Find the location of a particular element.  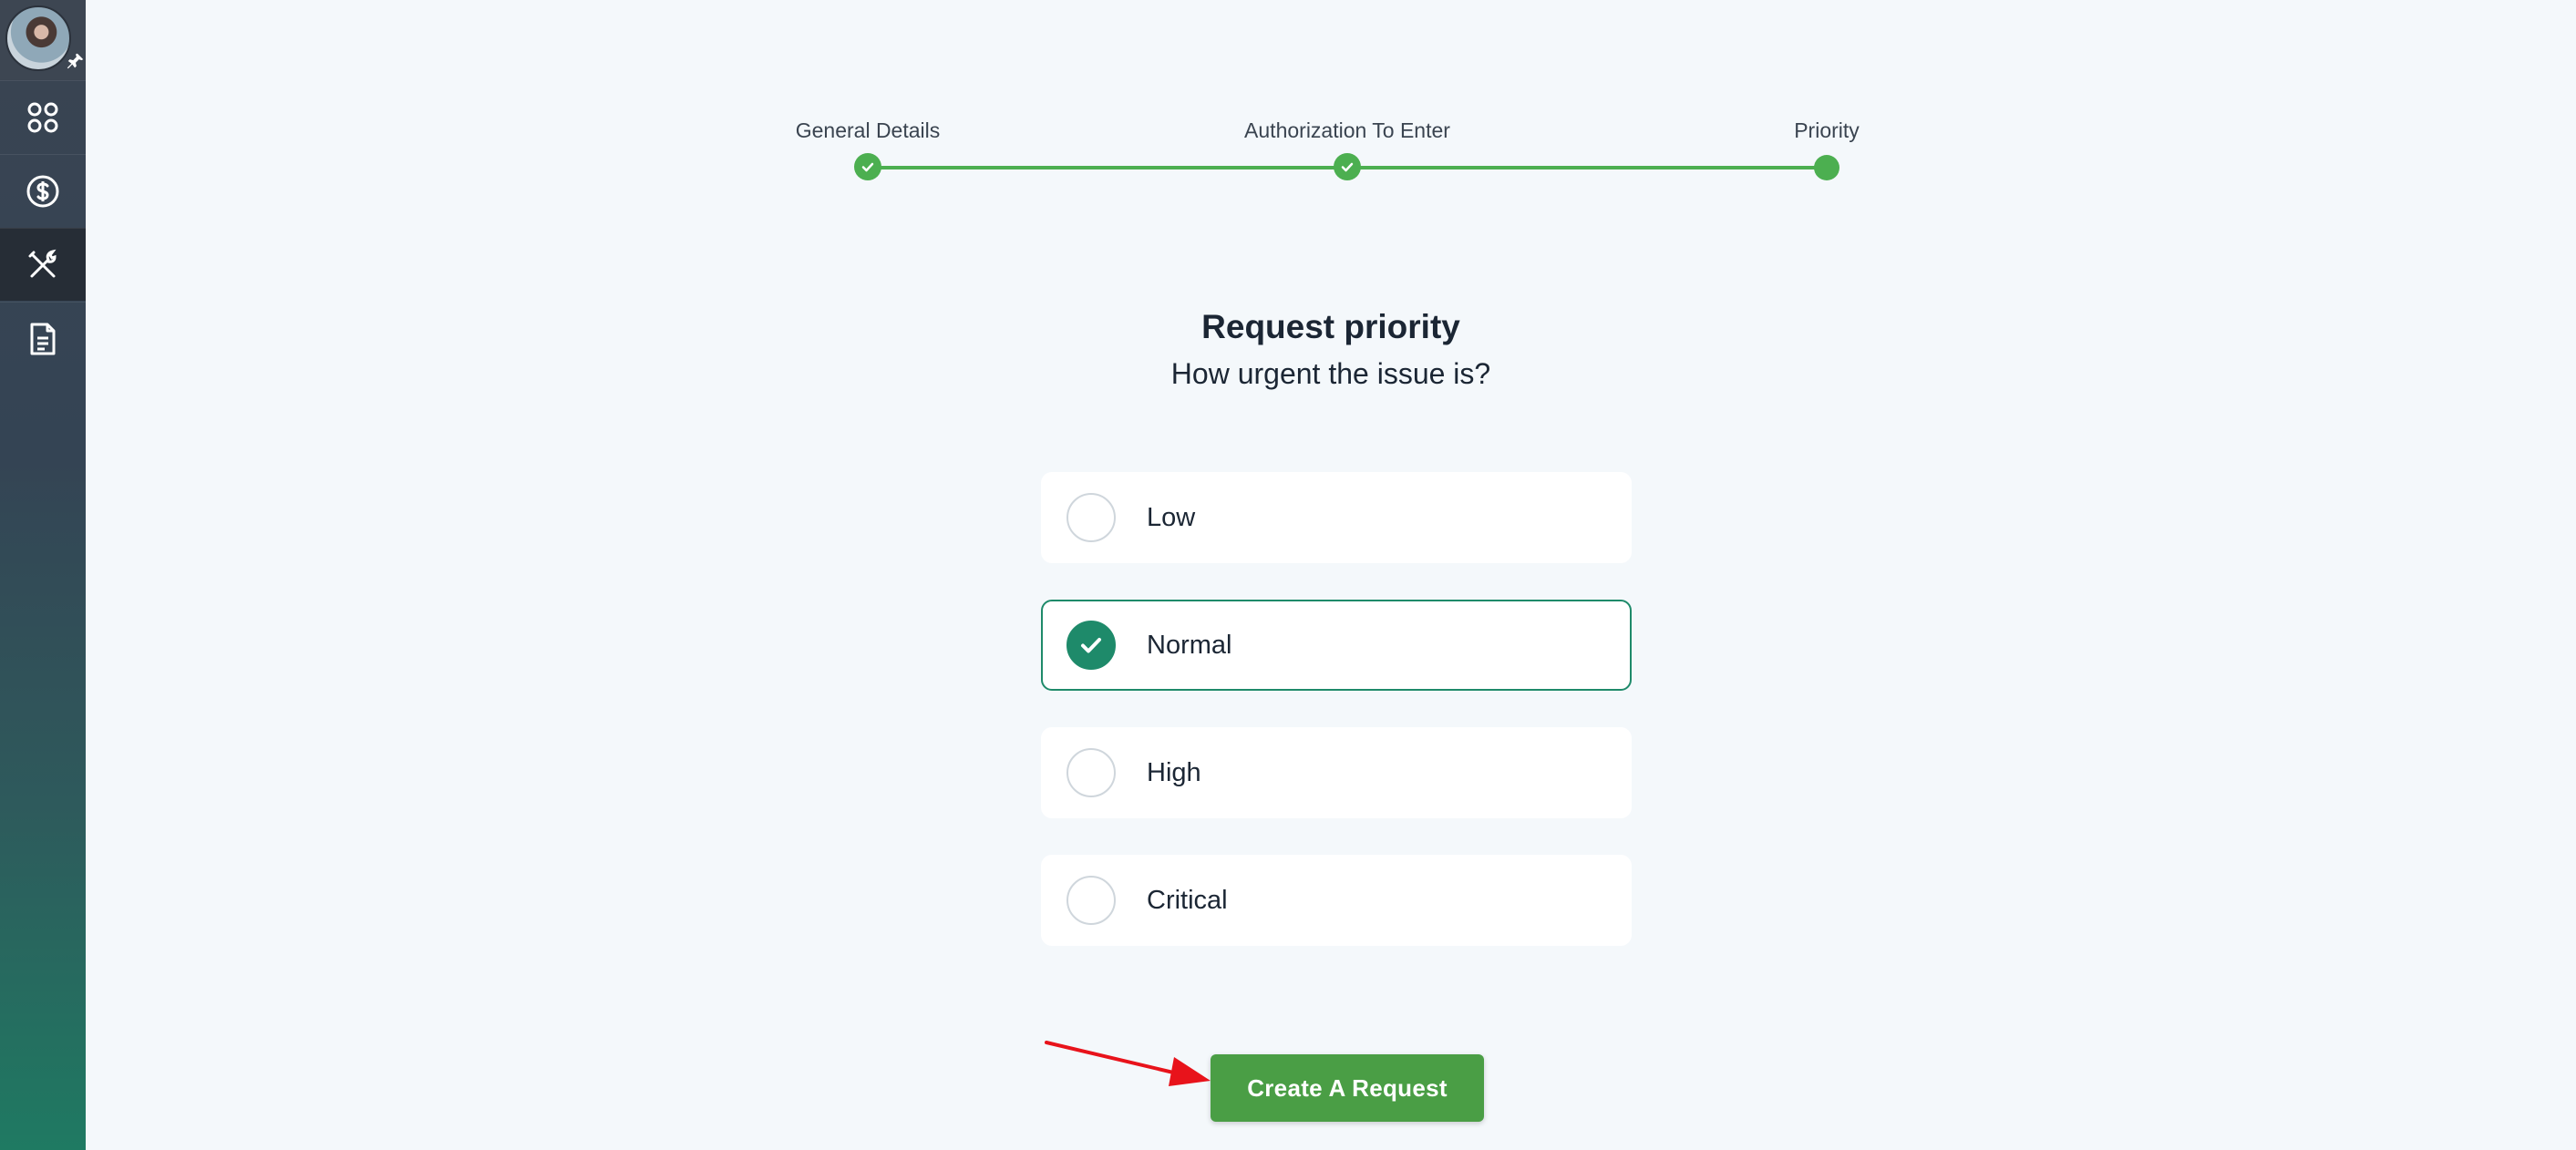

option-label: High is located at coordinates (1174, 772).